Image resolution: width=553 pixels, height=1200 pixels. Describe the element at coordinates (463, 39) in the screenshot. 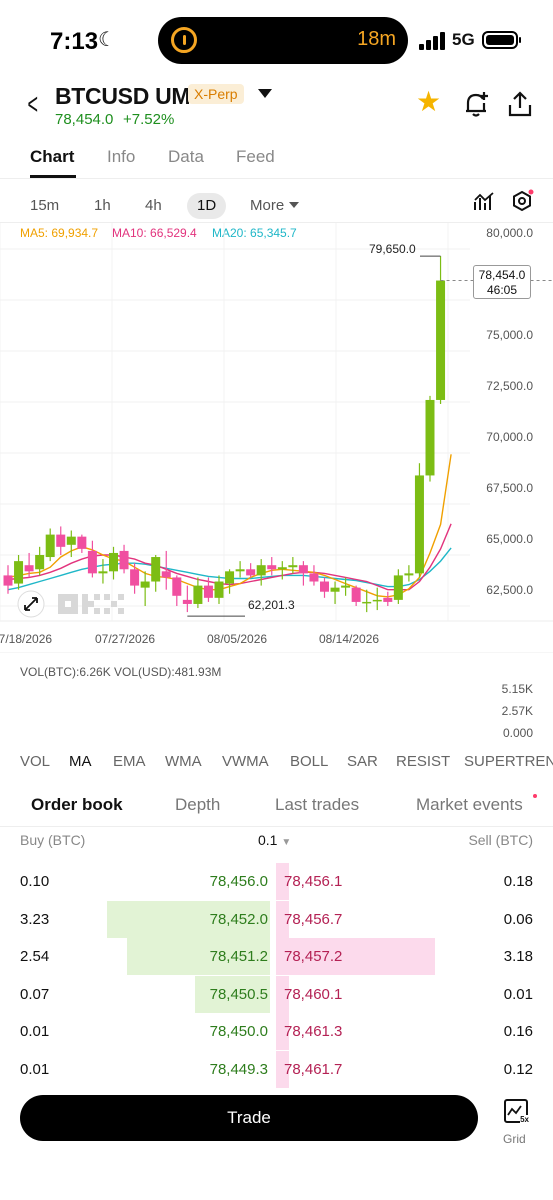

I see `network-label: 5G` at that location.